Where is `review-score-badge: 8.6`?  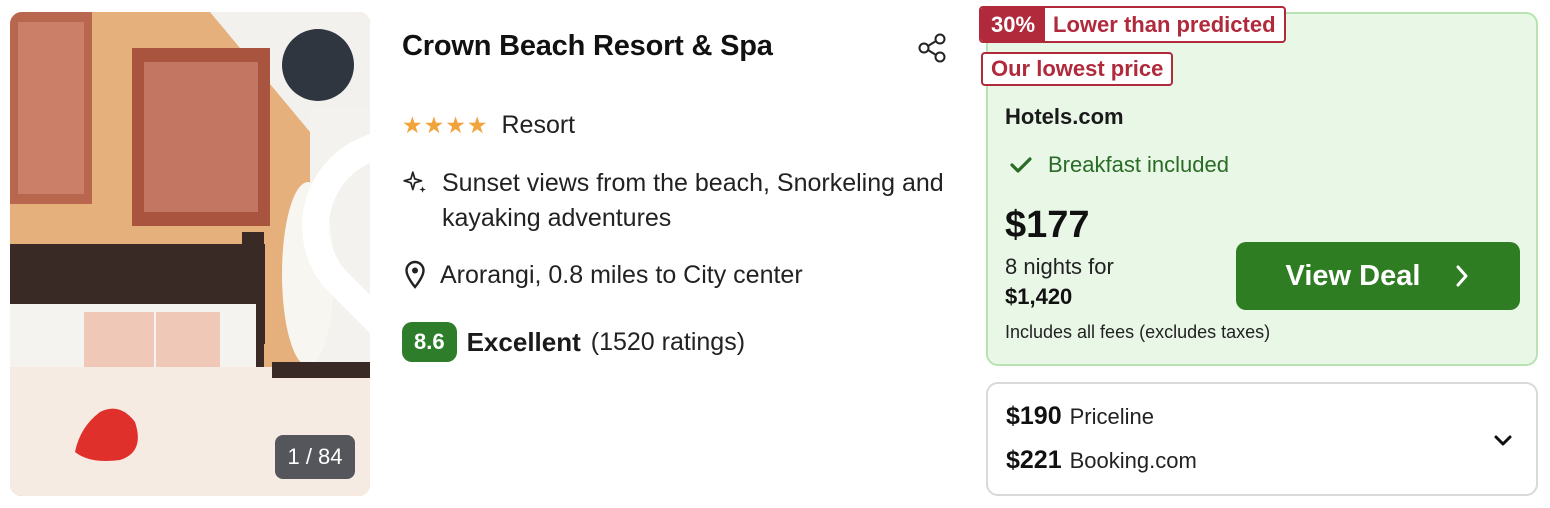 review-score-badge: 8.6 is located at coordinates (429, 342).